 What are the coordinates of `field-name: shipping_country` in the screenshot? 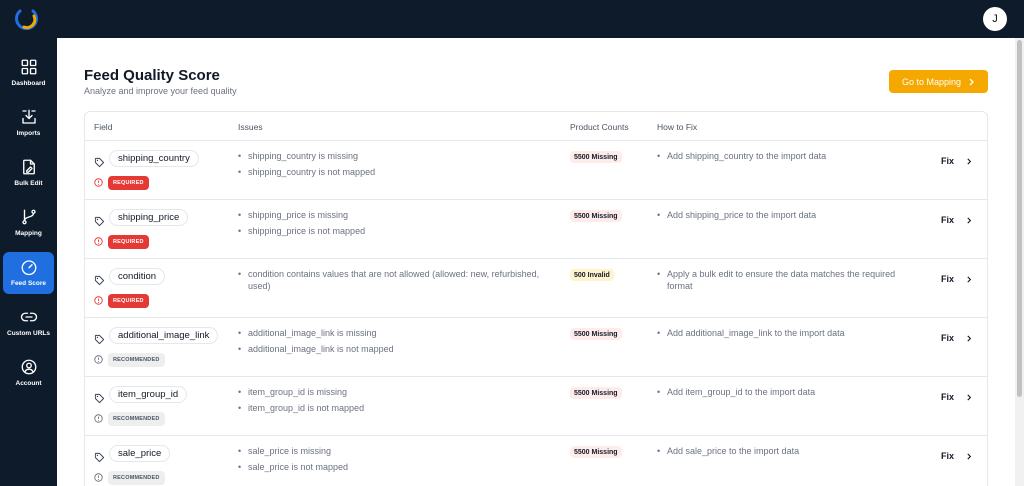 It's located at (154, 158).